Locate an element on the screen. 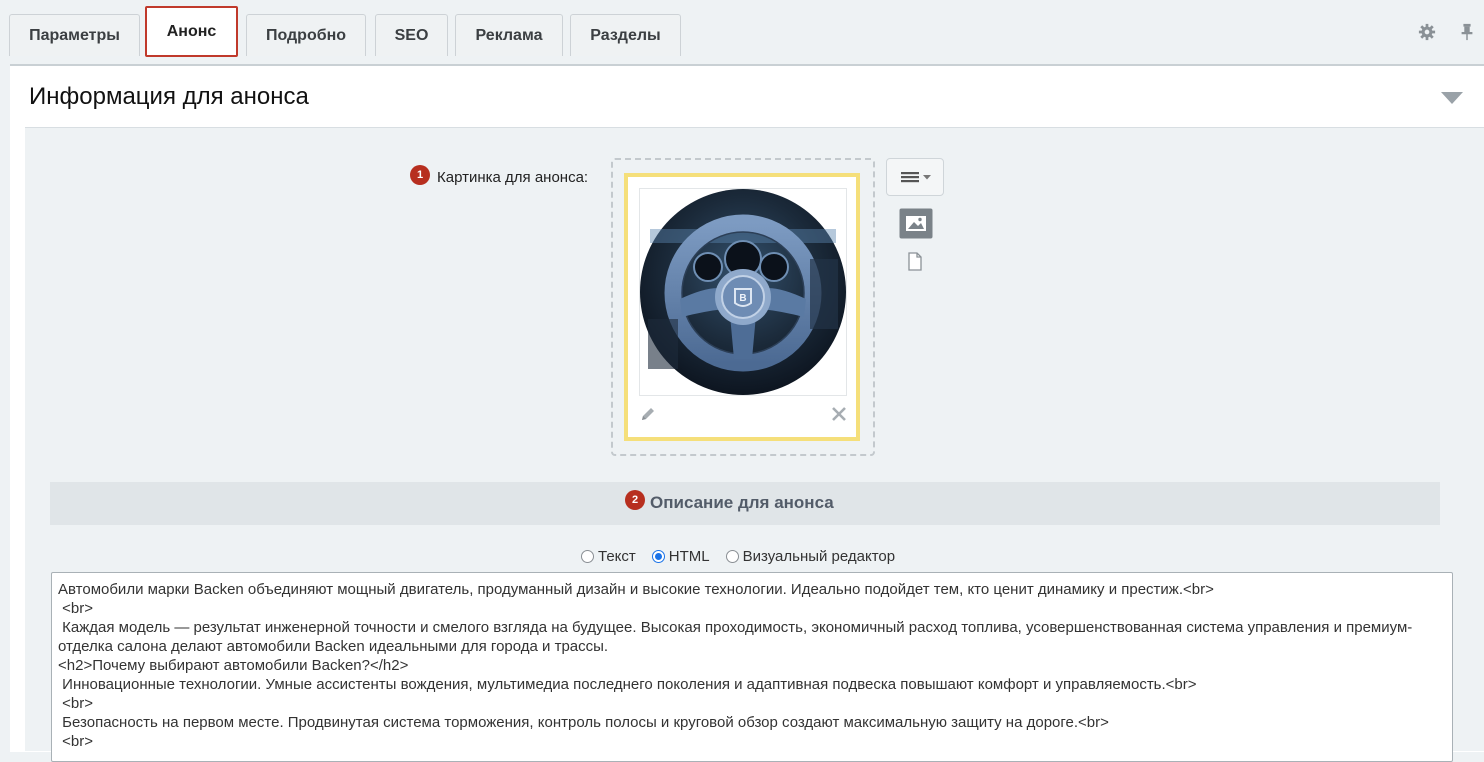 The image size is (1484, 762). tab-sections: Разделы is located at coordinates (625, 35).